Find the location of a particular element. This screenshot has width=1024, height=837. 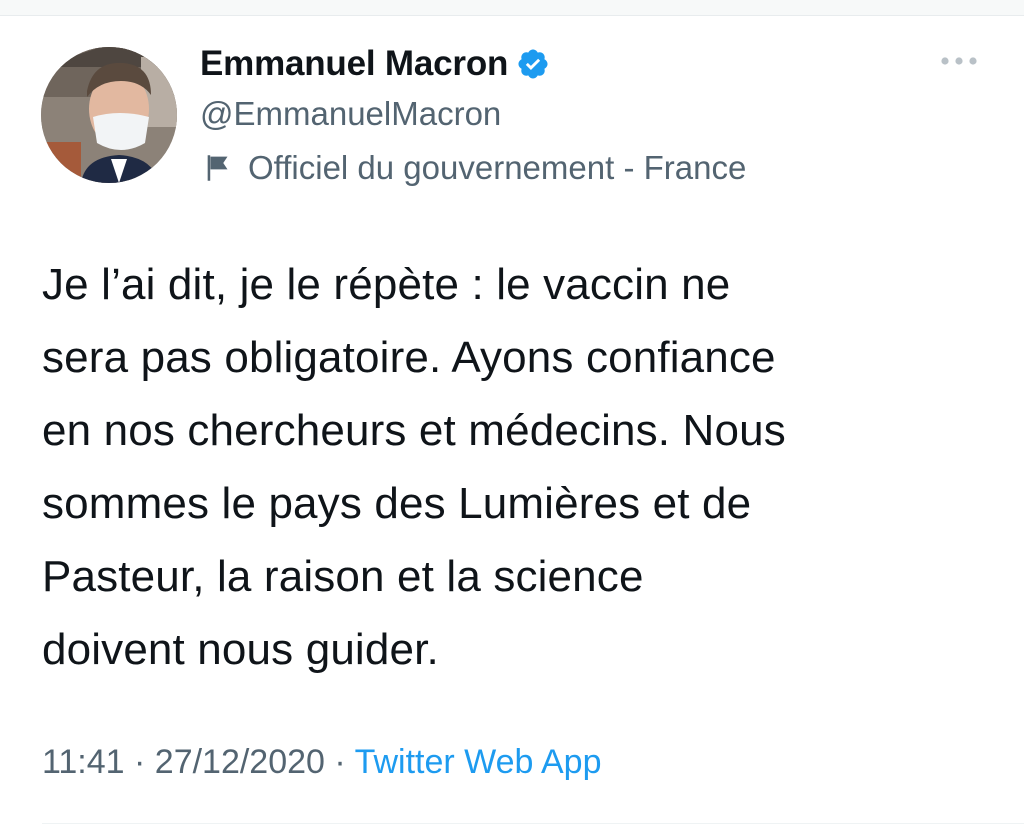

government-label-text: Officiel du gouvernement - France is located at coordinates (497, 167).